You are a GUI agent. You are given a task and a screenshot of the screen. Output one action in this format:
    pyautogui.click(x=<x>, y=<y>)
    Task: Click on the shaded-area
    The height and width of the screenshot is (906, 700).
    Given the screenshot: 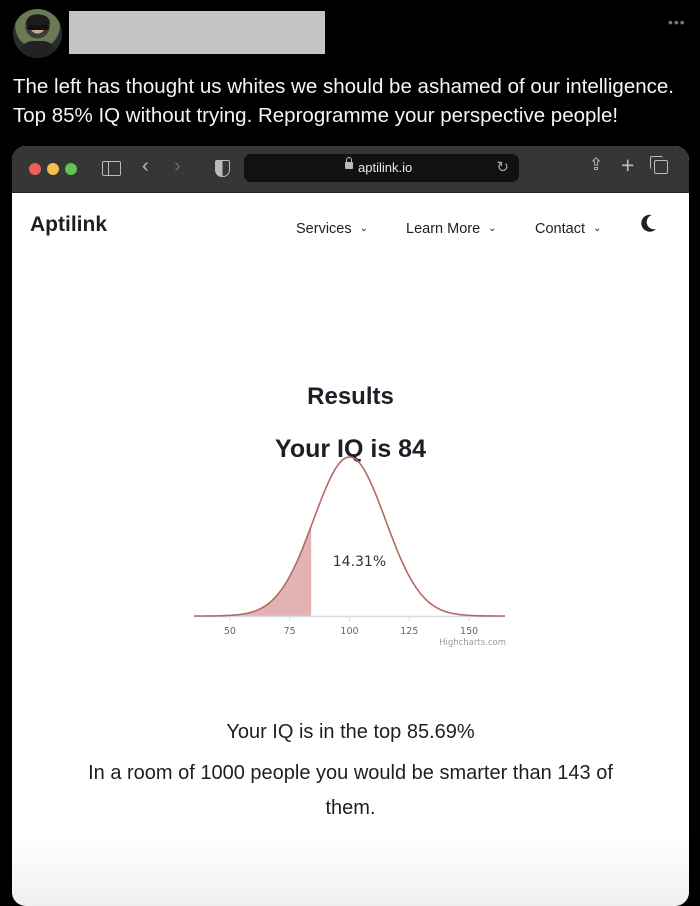 What is the action you would take?
    pyautogui.click(x=253, y=571)
    